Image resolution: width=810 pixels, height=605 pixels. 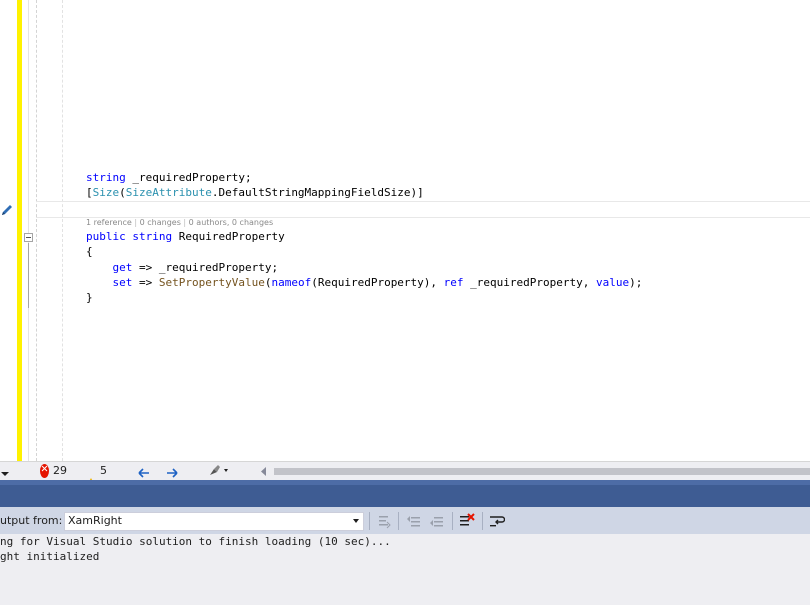 I want to click on outlining-margin, so click(x=28, y=230).